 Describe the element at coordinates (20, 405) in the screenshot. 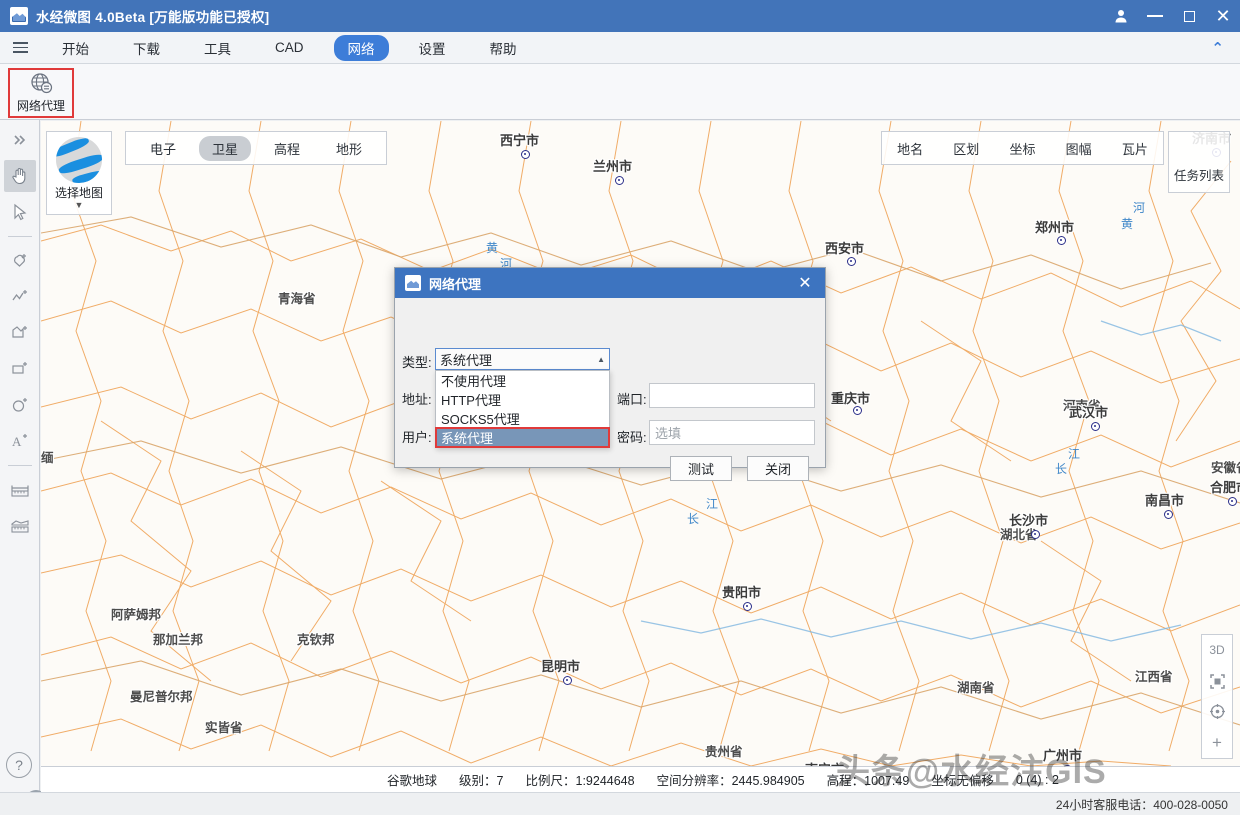

I see `add-circle-icon` at that location.